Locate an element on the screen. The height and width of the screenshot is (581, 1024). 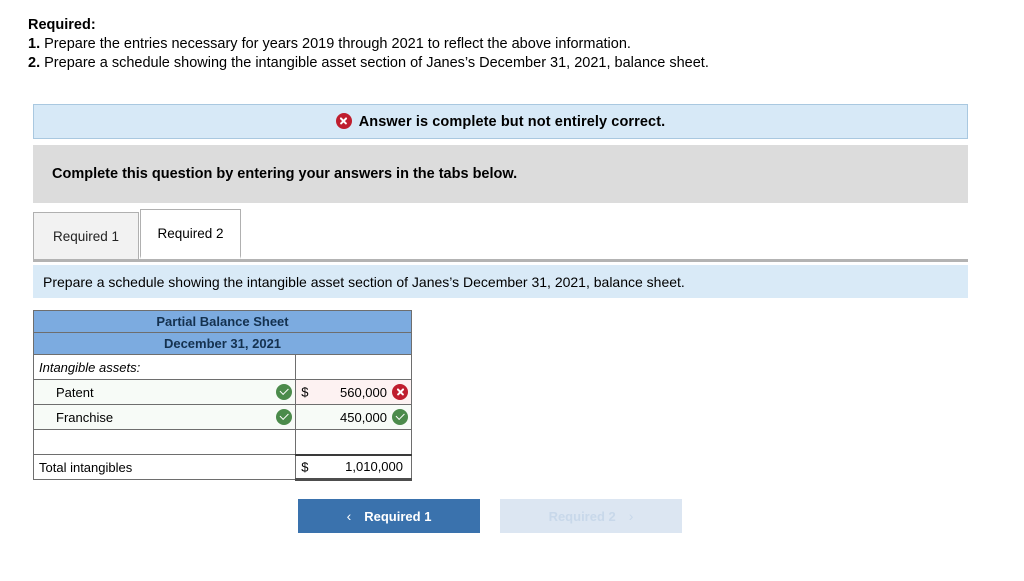
row-amount-intangible-assets is located at coordinates (353, 367).